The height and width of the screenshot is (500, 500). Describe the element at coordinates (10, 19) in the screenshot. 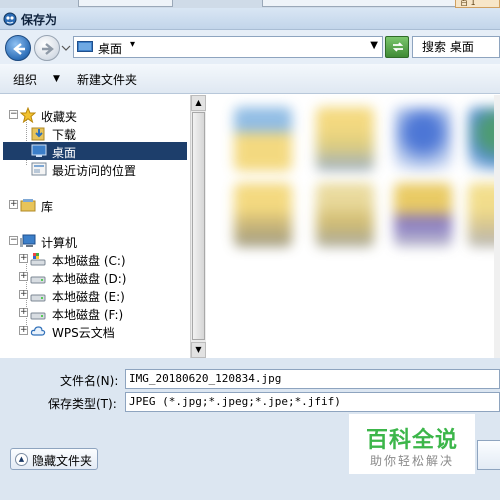

I see `app-icon` at that location.